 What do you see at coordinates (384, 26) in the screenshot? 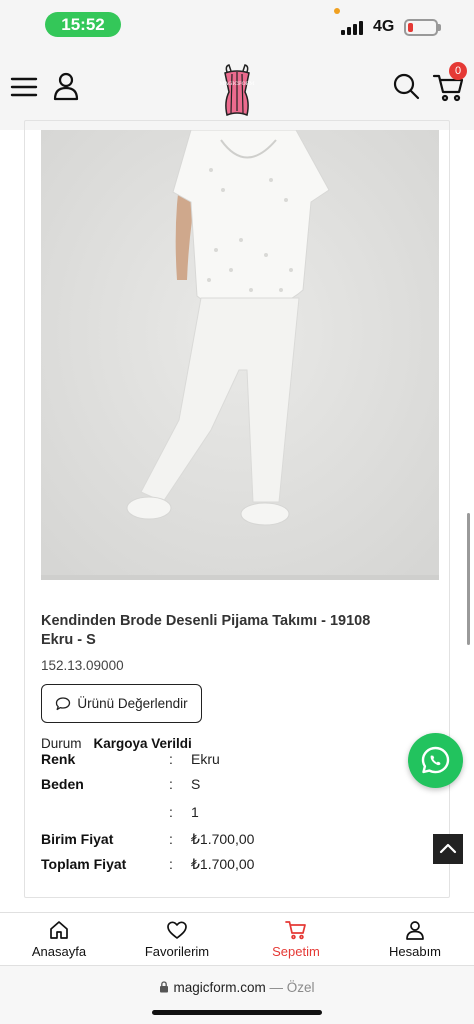
I see `network-type: 4G` at bounding box center [384, 26].